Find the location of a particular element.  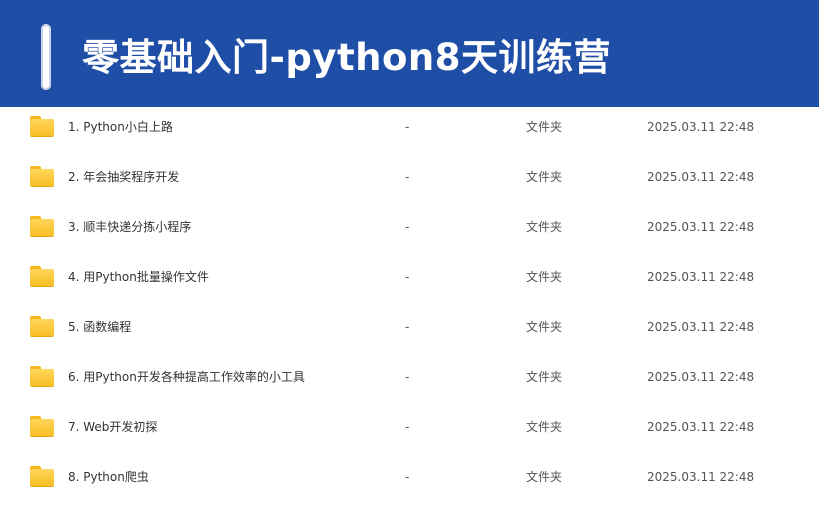

file-row: 5. 函数编程 - 文件夹 2025.03.11 22:48 is located at coordinates (409, 327).